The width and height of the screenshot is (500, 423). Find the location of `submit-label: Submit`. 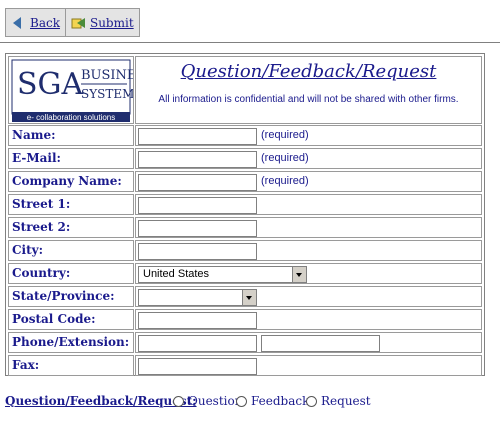

submit-label: Submit is located at coordinates (111, 22).